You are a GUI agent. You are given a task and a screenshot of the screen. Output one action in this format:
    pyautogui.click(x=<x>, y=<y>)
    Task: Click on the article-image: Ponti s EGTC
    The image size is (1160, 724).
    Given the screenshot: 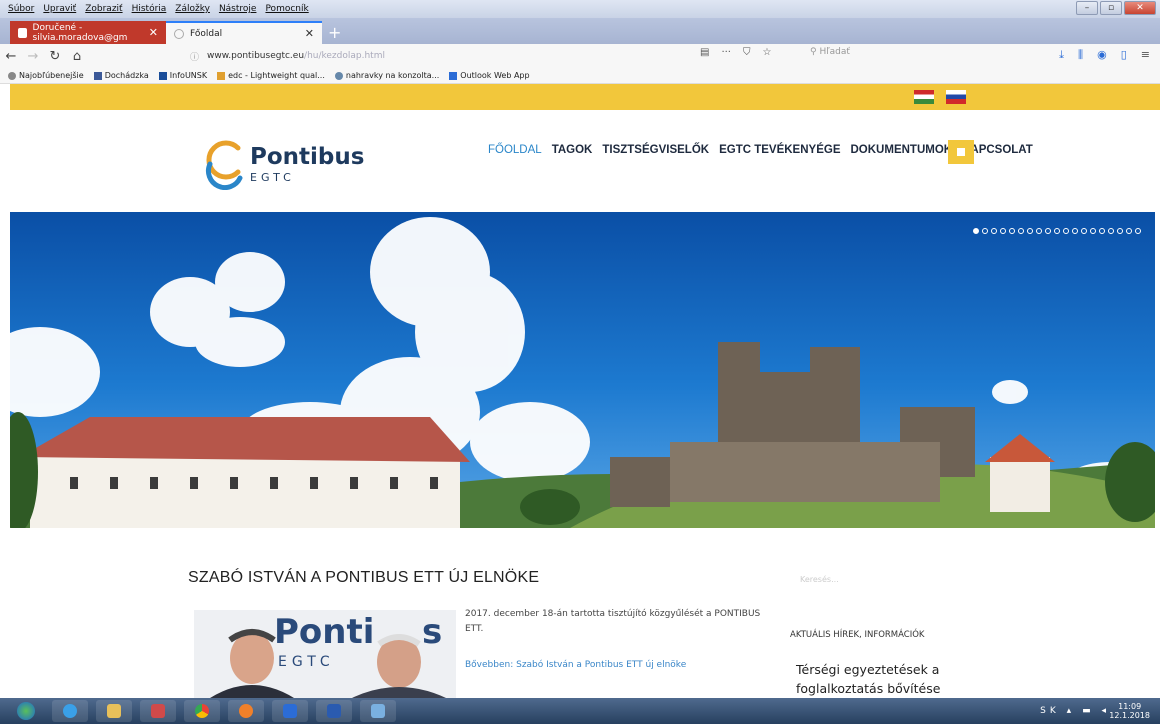 What is the action you would take?
    pyautogui.click(x=325, y=656)
    